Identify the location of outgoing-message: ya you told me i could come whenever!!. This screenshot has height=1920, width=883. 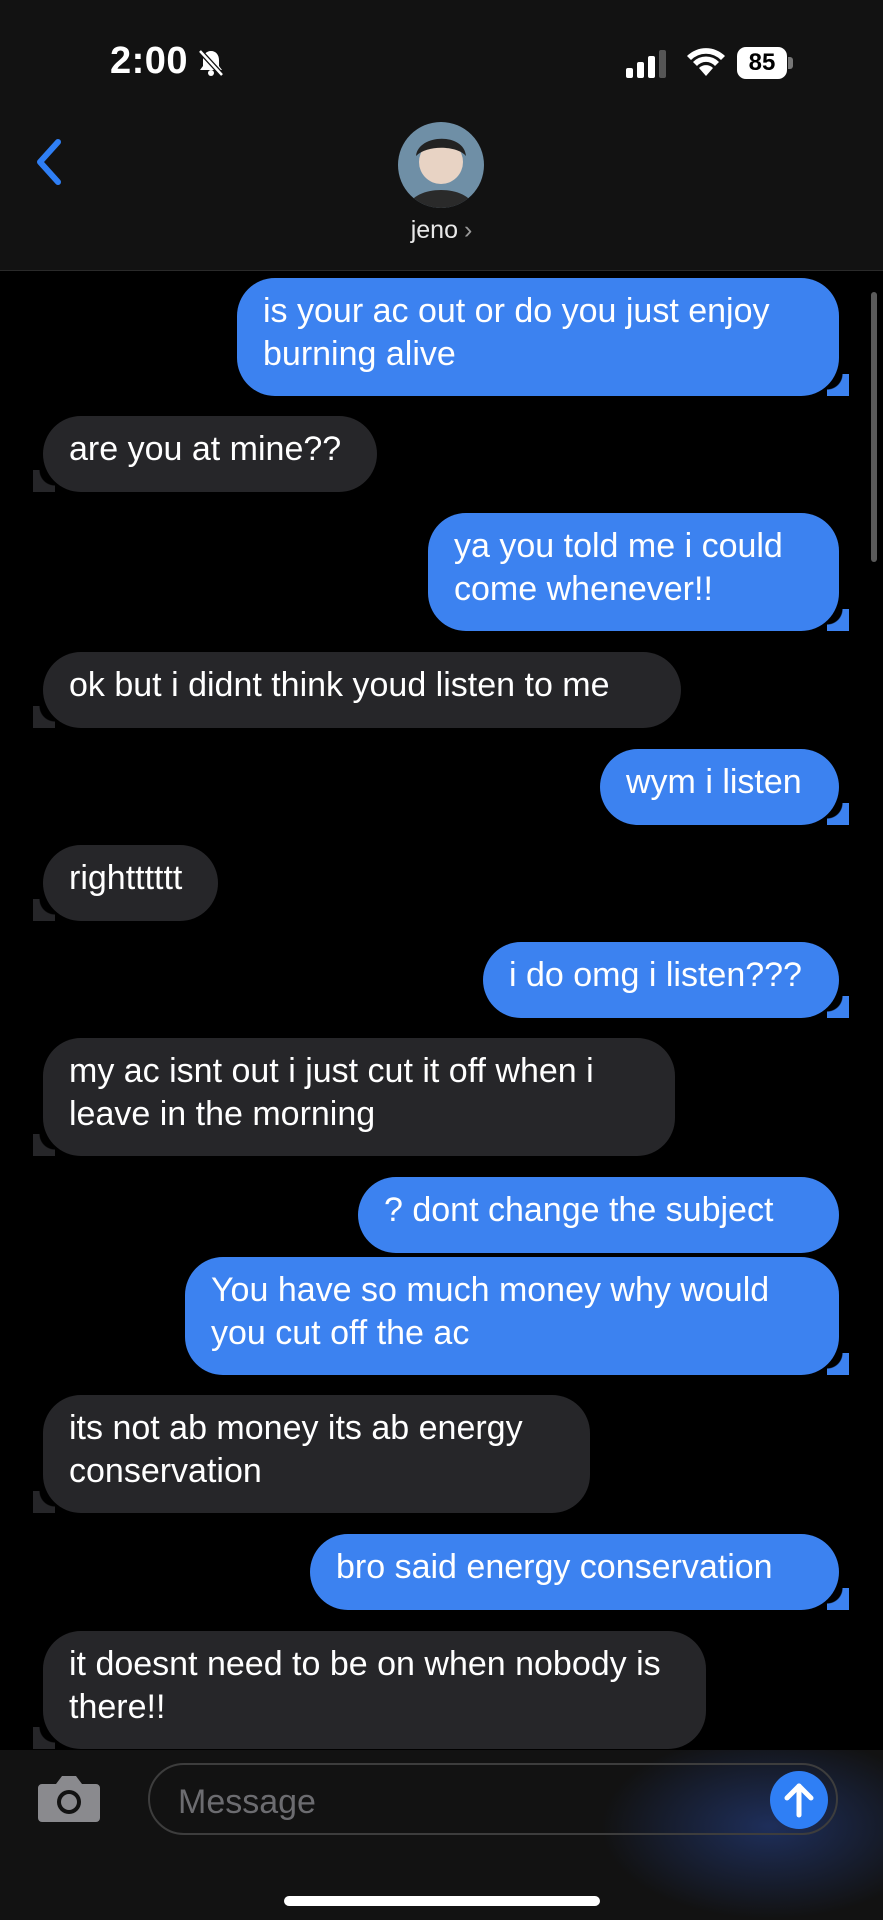
(638, 572).